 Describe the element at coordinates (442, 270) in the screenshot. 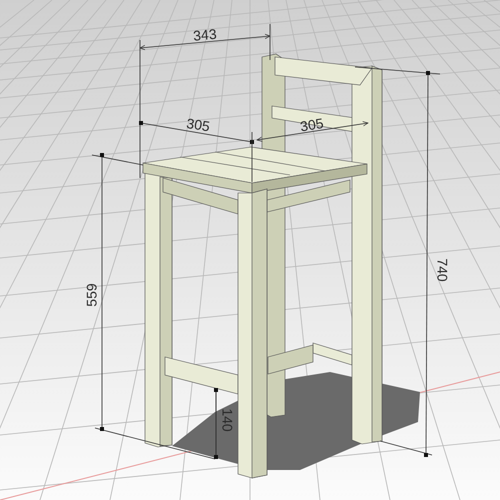

I see `dimension-label: 740` at that location.